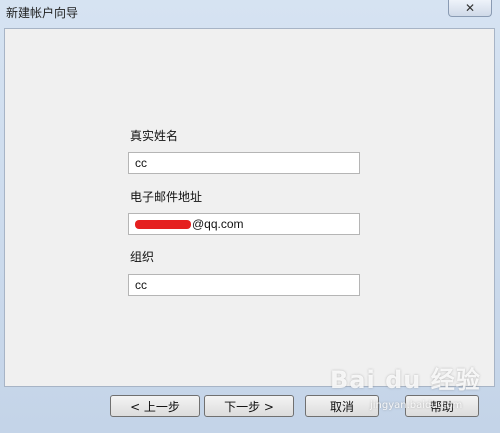 The image size is (500, 433). Describe the element at coordinates (249, 406) in the screenshot. I see `next-button: 下一步 >` at that location.